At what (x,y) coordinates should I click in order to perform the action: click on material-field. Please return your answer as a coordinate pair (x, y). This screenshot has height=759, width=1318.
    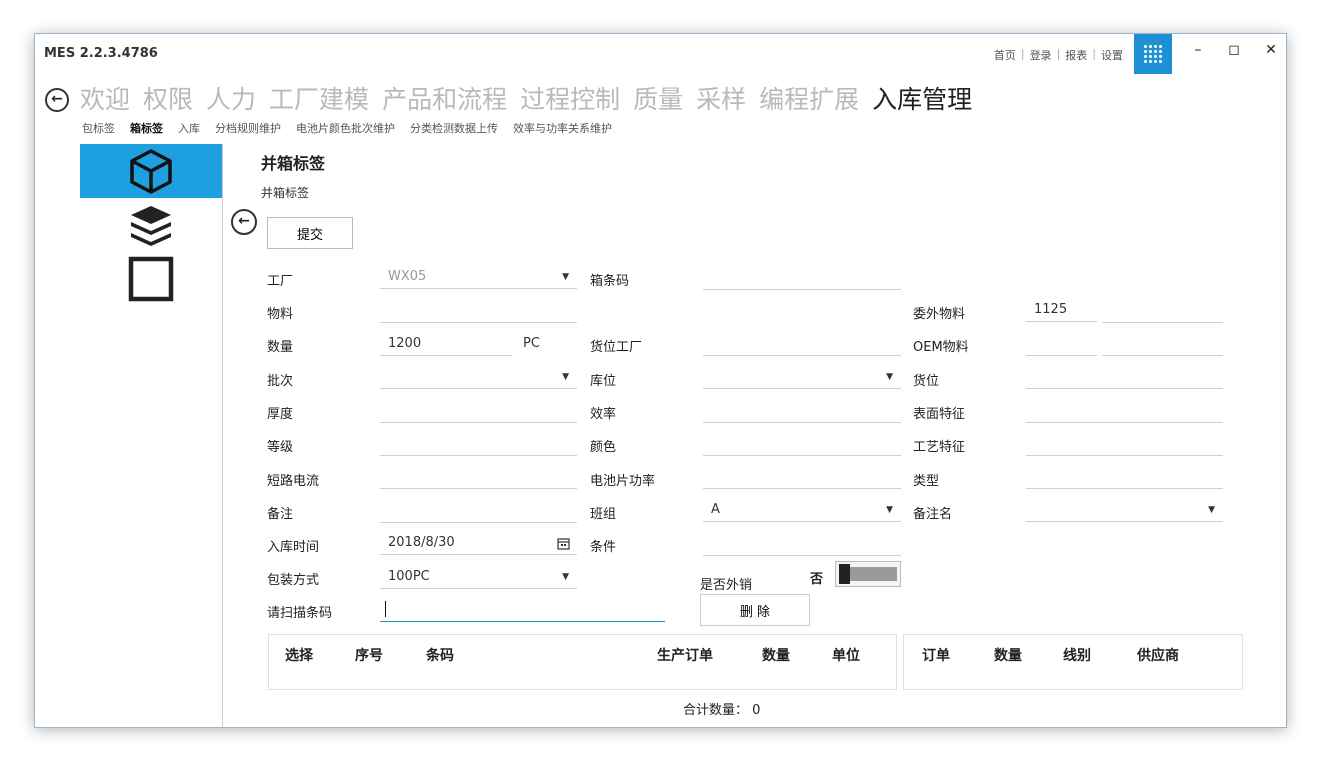
    Looking at the image, I should click on (478, 312).